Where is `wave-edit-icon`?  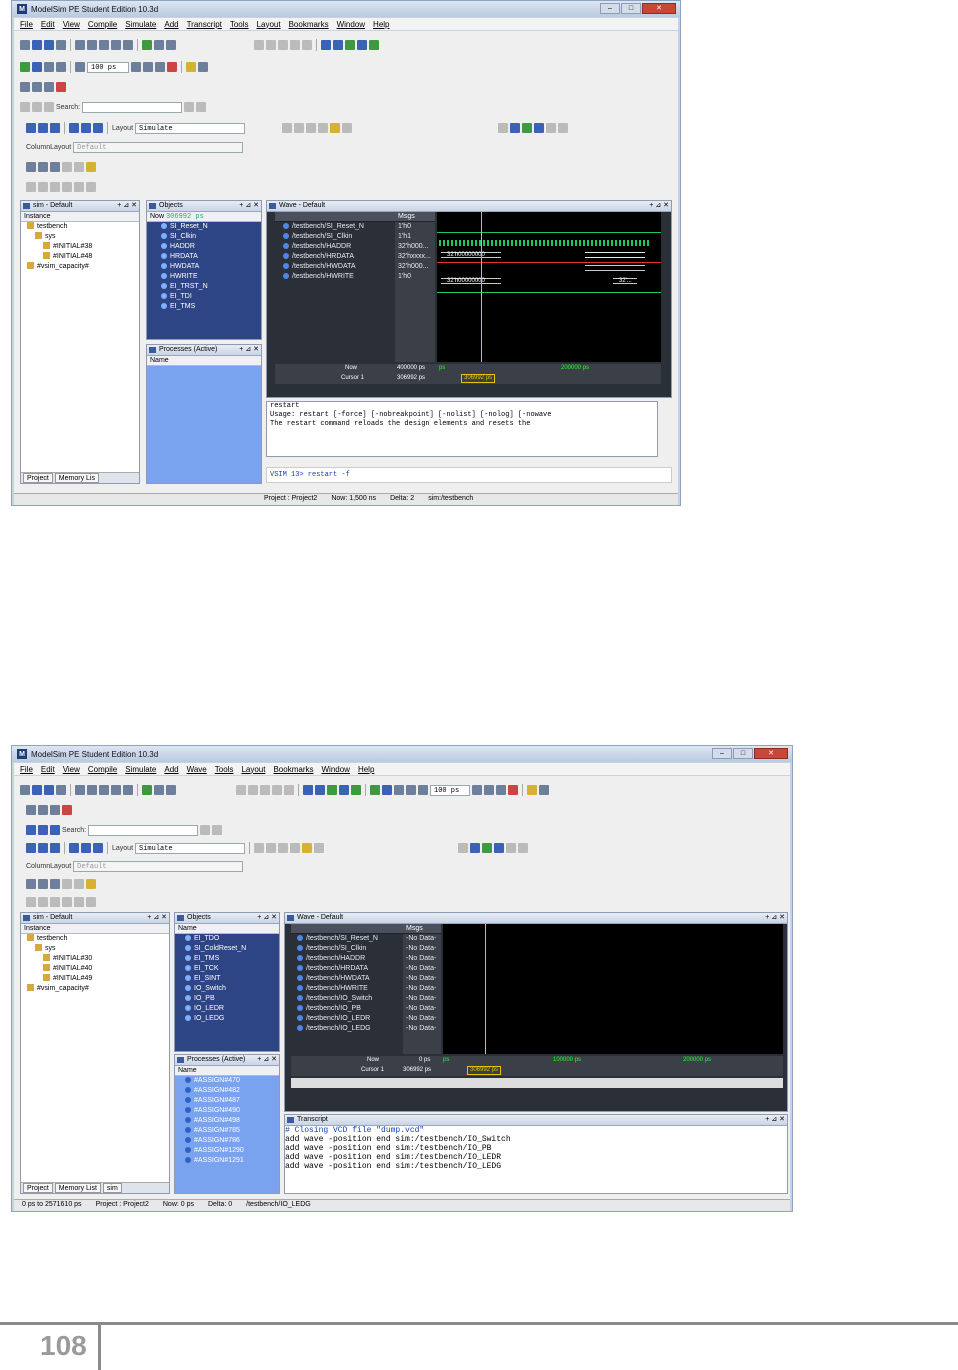 wave-edit-icon is located at coordinates (475, 848).